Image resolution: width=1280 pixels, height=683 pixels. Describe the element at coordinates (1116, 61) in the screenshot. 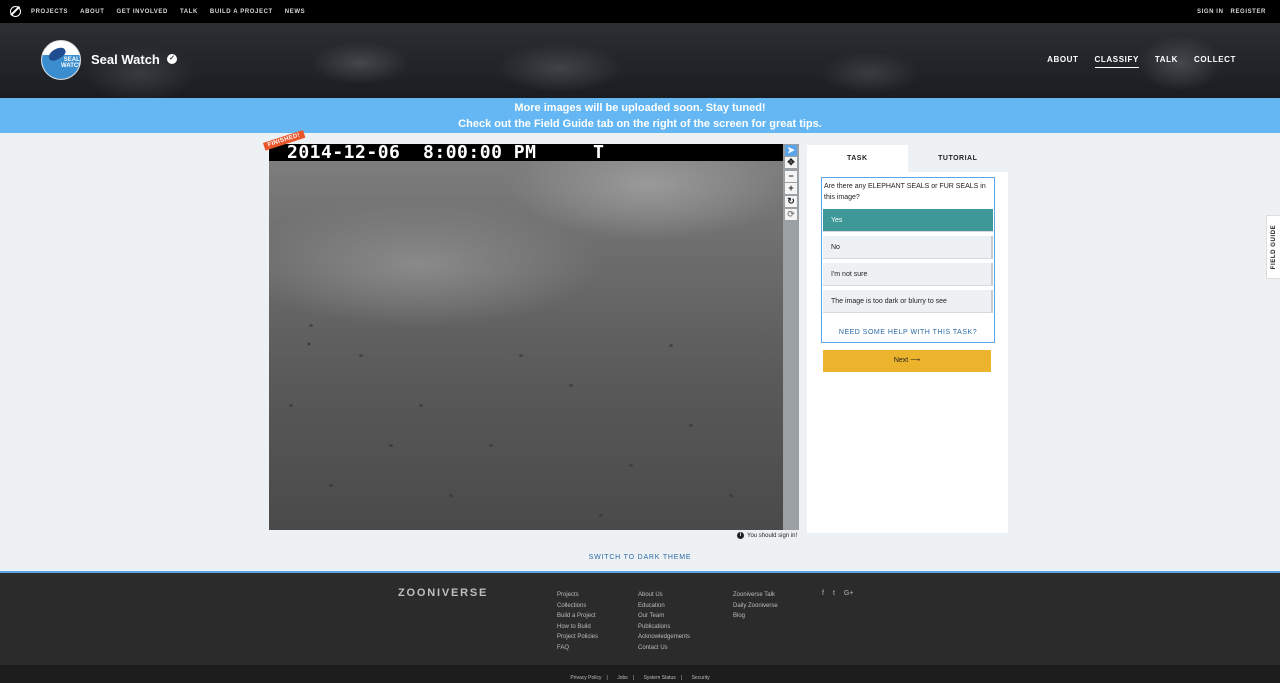

I see `project-nav-classify: CLASSIFY` at that location.